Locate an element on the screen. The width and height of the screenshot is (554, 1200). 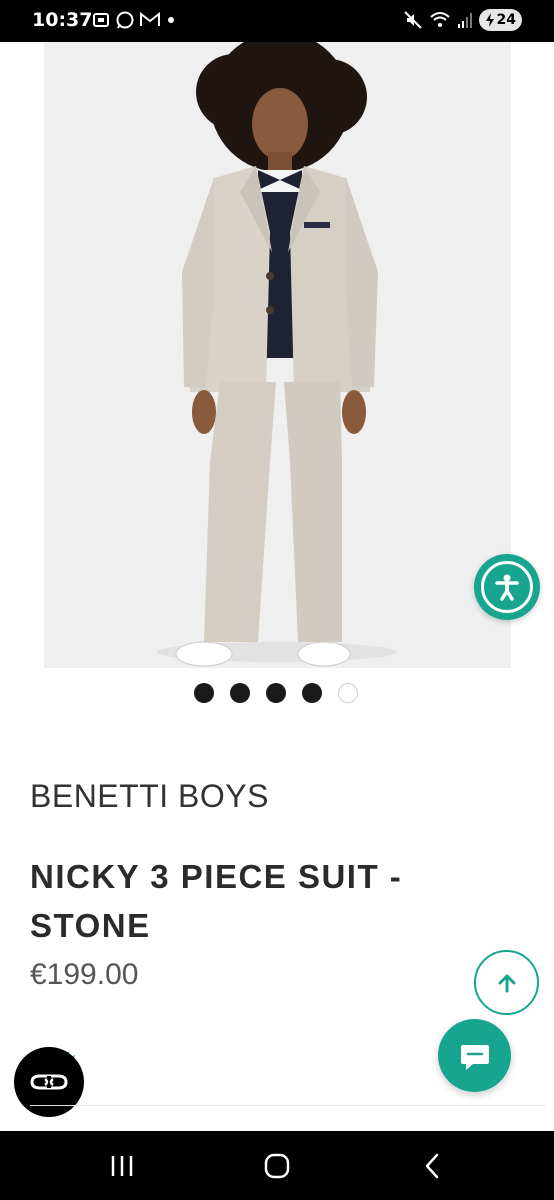
product-price: €199.00 is located at coordinates (84, 974).